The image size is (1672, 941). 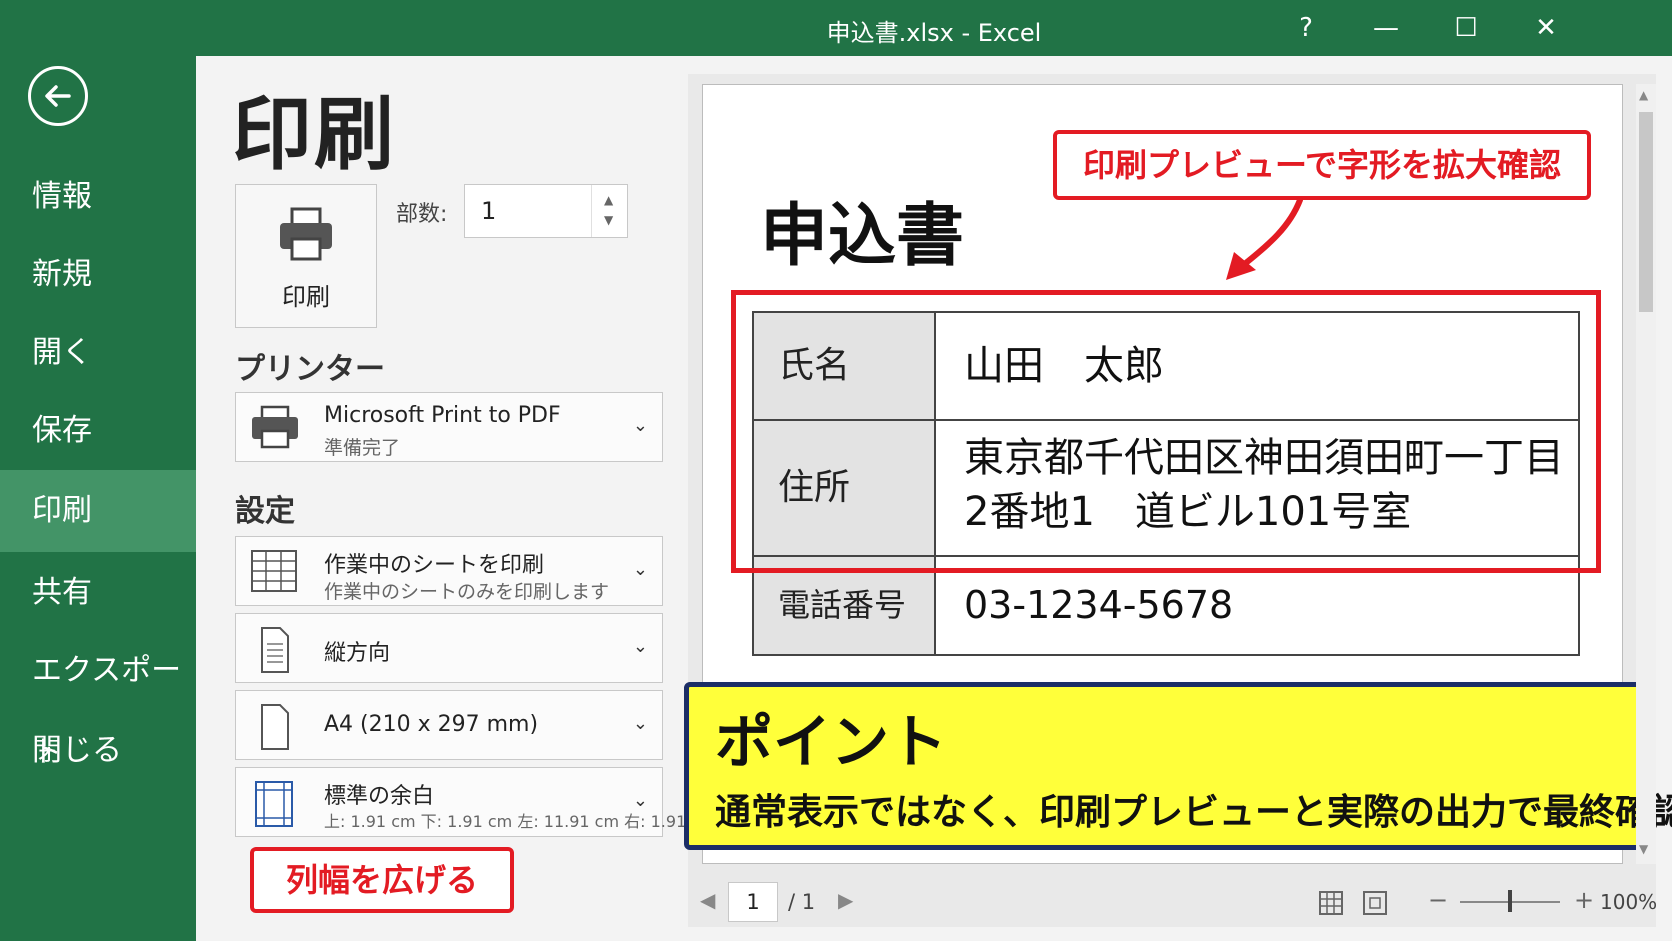 What do you see at coordinates (1646, 212) in the screenshot?
I see `scrollbar-thumb` at bounding box center [1646, 212].